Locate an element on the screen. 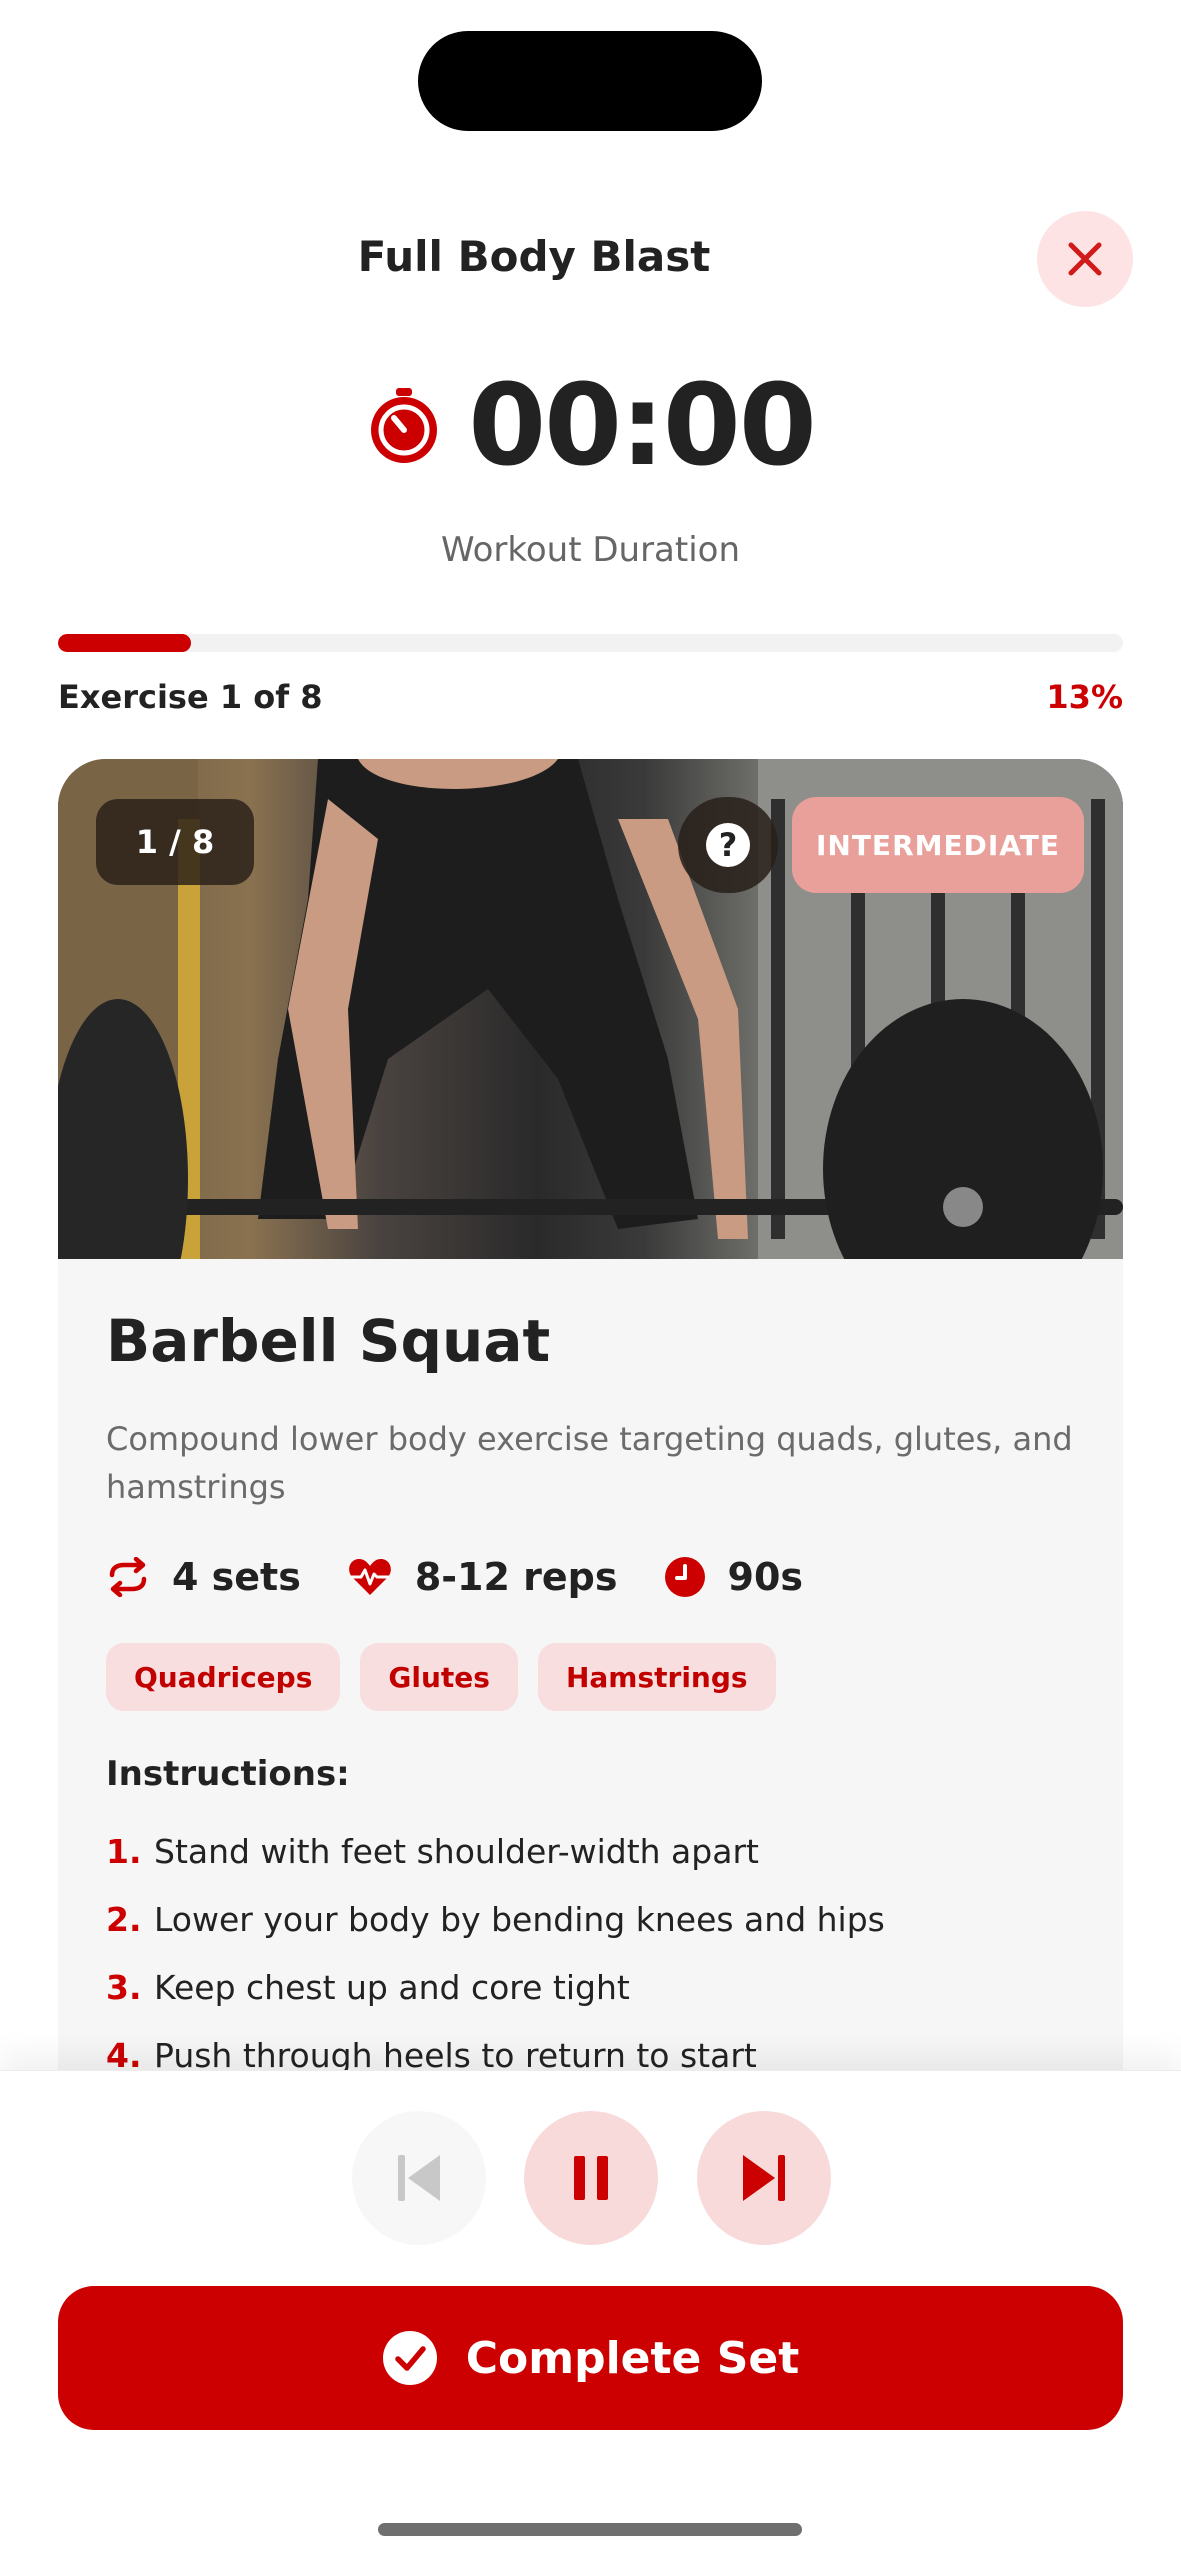 This screenshot has height=2560, width=1181. skip-previous-icon is located at coordinates (419, 2178).